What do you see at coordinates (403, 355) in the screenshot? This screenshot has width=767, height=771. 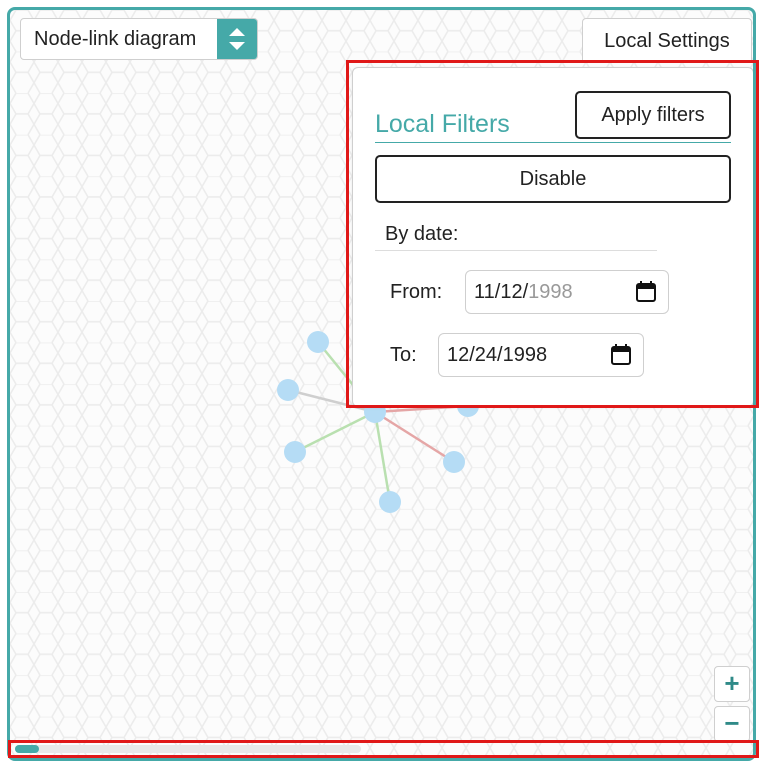 I see `to-label: To:` at bounding box center [403, 355].